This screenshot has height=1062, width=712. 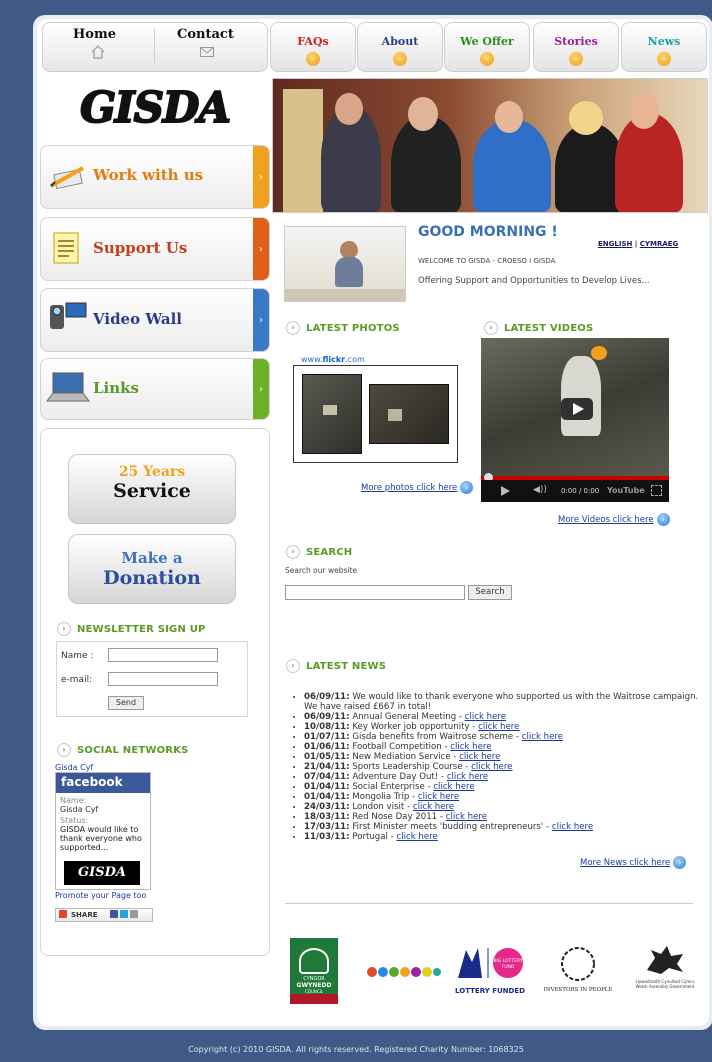 I want to click on more-photos-link: More photos click here ›, so click(x=417, y=487).